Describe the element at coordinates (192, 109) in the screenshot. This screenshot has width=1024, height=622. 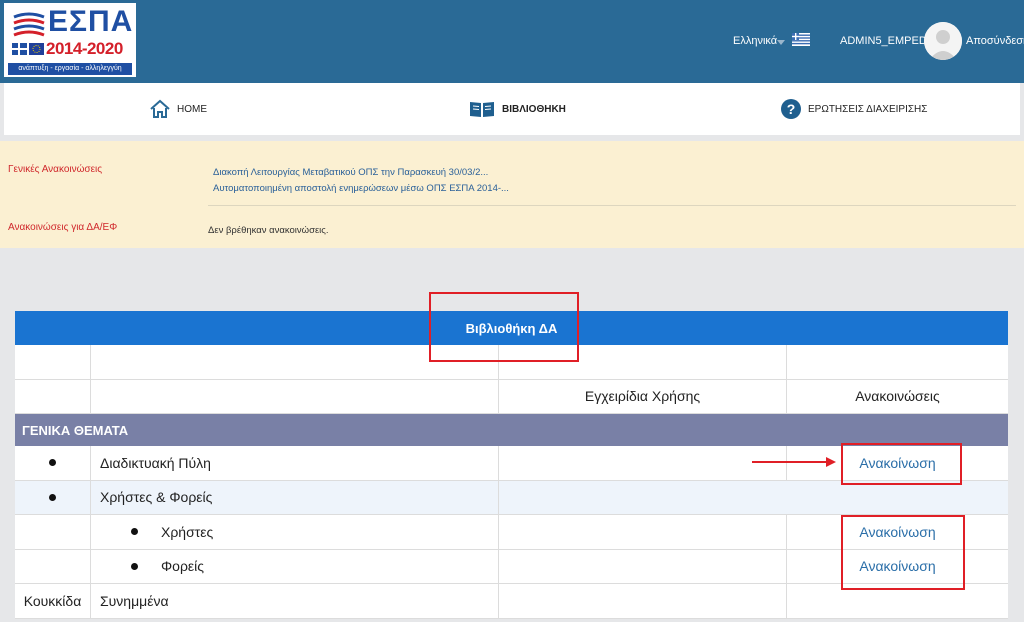
I see `nav-home-label: HOME` at that location.